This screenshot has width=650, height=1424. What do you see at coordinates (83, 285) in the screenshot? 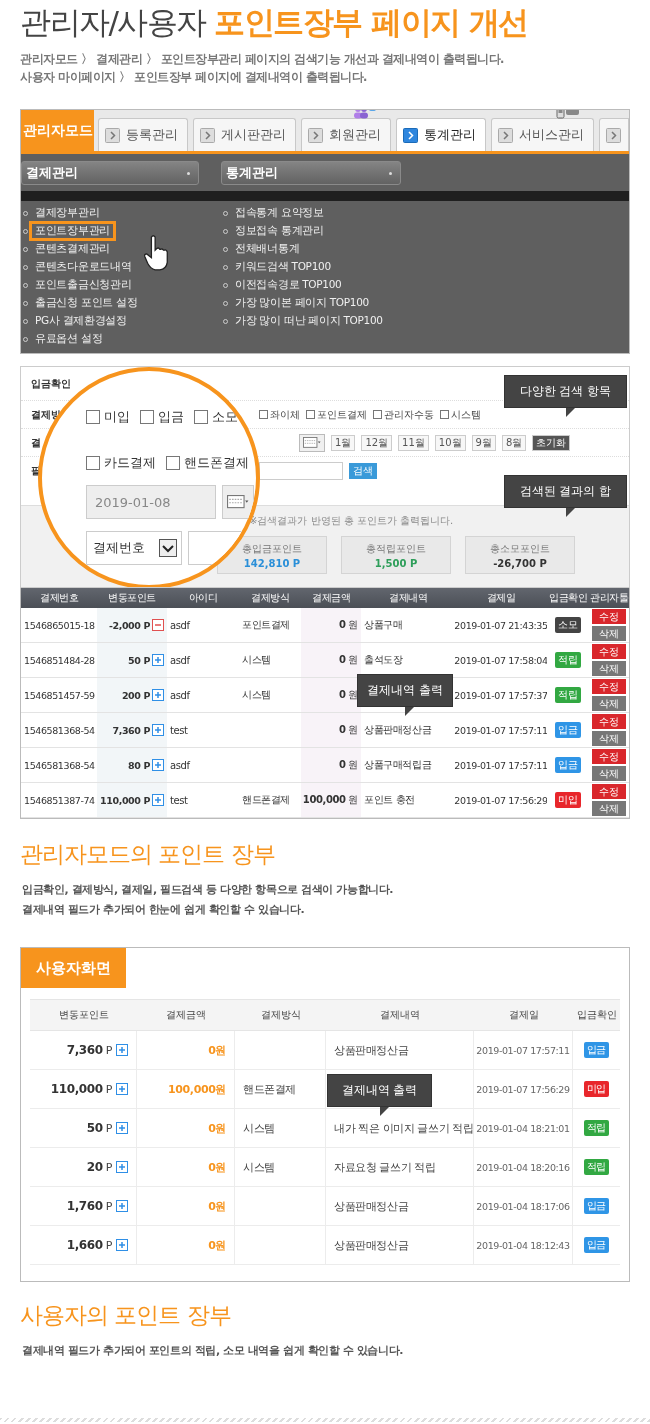
I see `menu-item: 포인트출금신청관리` at bounding box center [83, 285].